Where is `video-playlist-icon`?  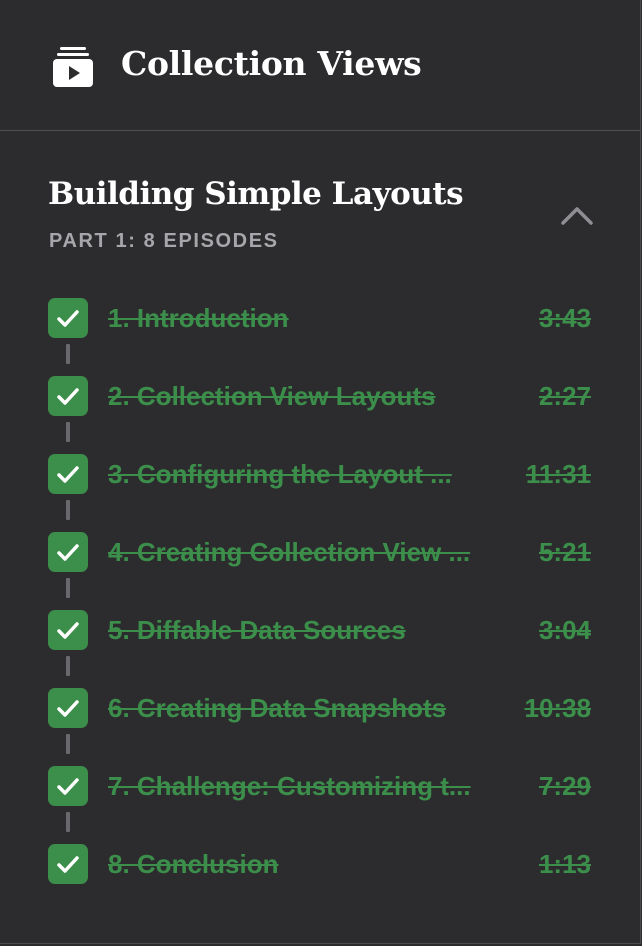
video-playlist-icon is located at coordinates (73, 67).